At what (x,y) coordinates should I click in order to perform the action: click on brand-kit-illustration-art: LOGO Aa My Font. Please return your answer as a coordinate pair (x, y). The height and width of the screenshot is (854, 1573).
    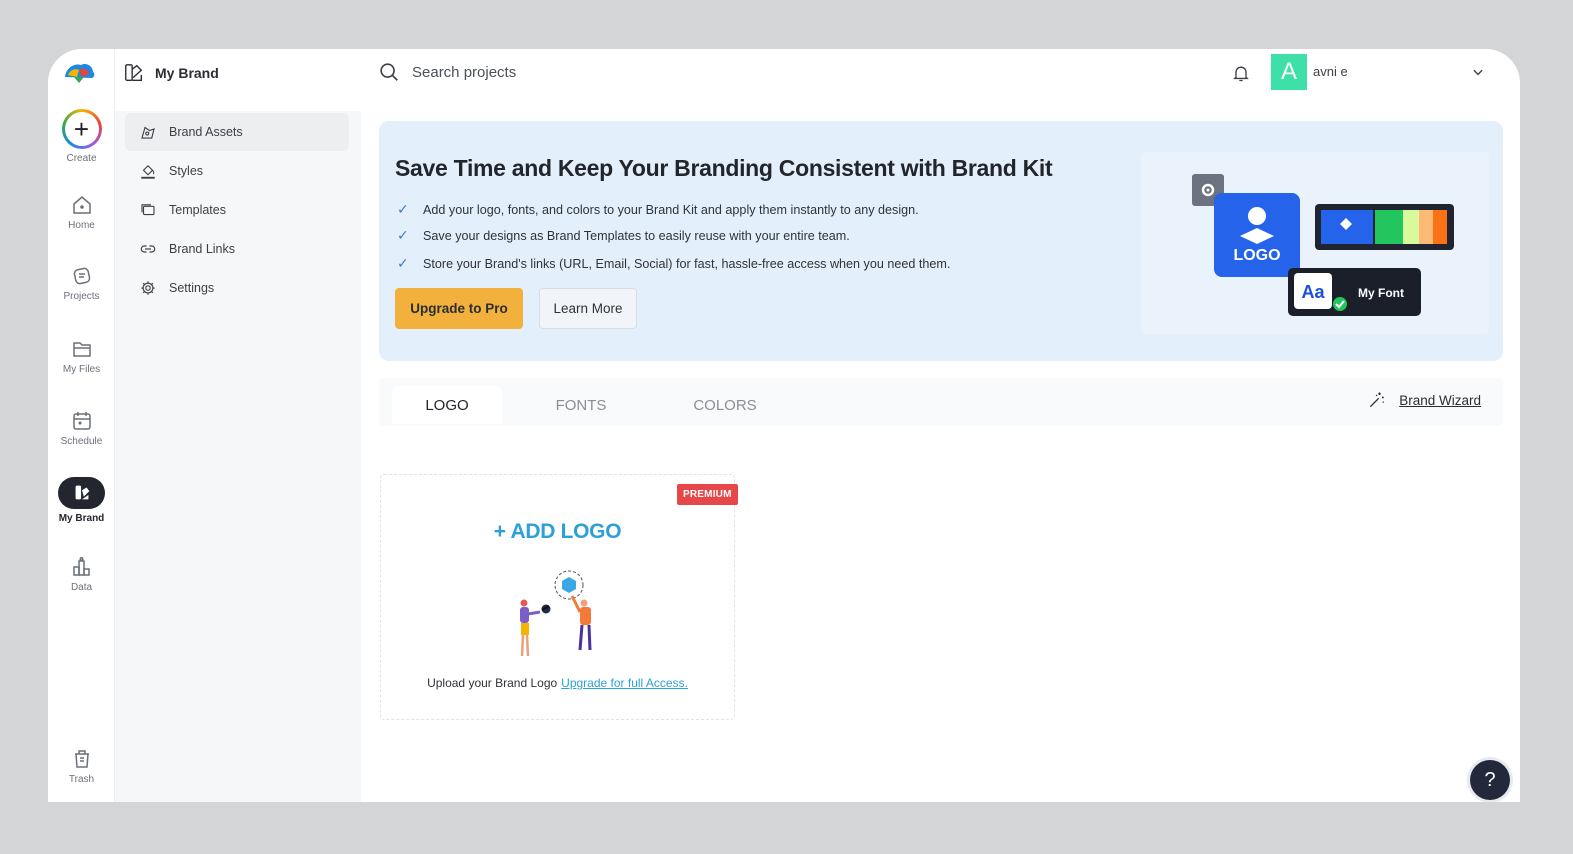
    Looking at the image, I should click on (1323, 245).